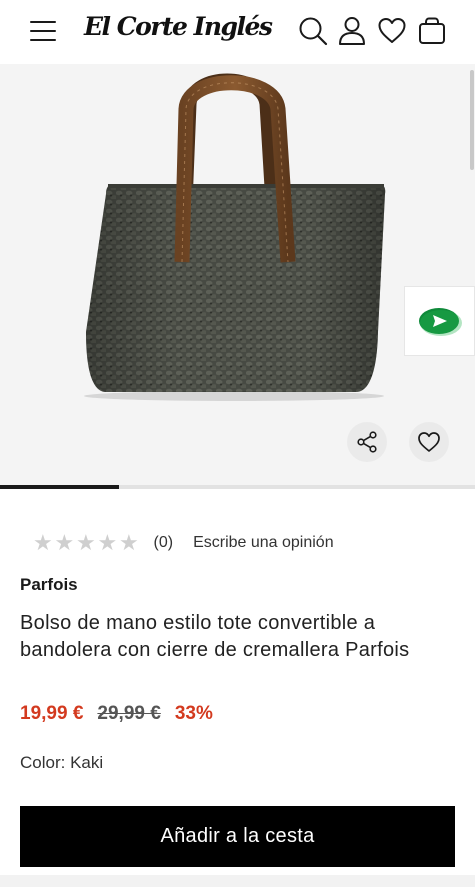 The height and width of the screenshot is (887, 475). I want to click on chat-button, so click(439, 321).